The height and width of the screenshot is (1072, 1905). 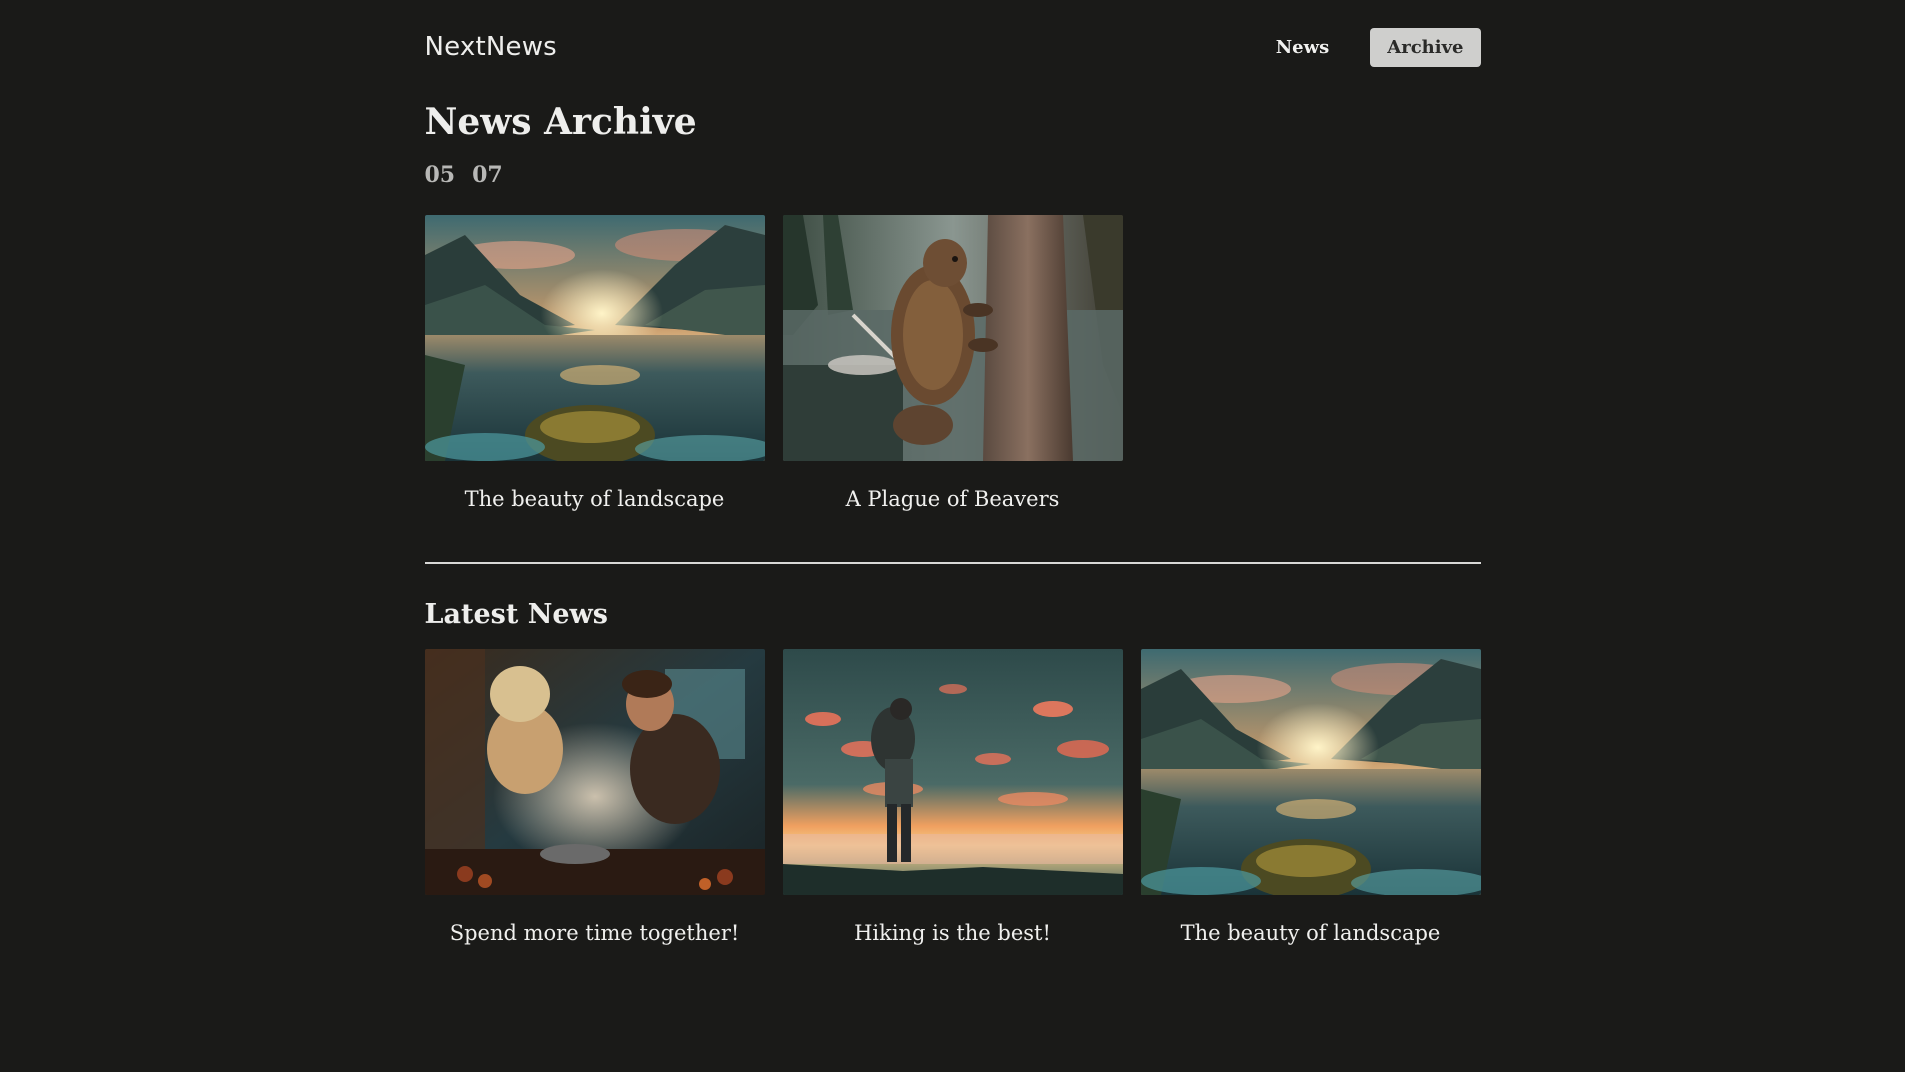 What do you see at coordinates (487, 175) in the screenshot?
I see `year-link: 07` at bounding box center [487, 175].